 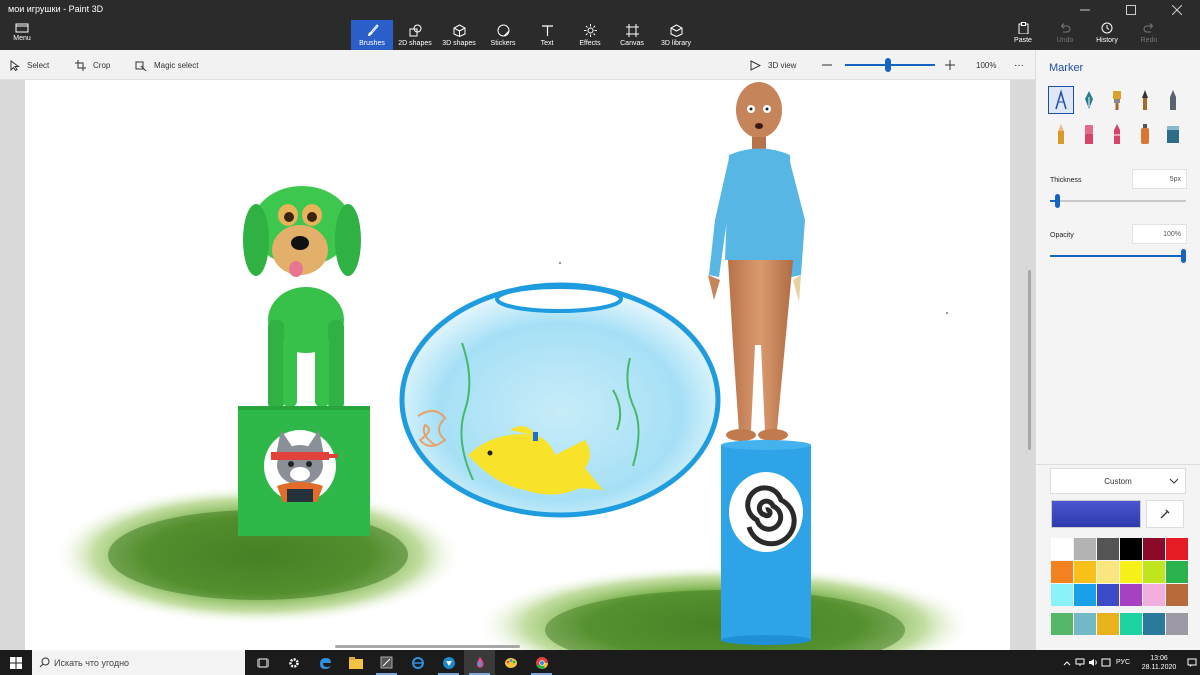 I want to click on volume-button, so click(x=1092, y=662).